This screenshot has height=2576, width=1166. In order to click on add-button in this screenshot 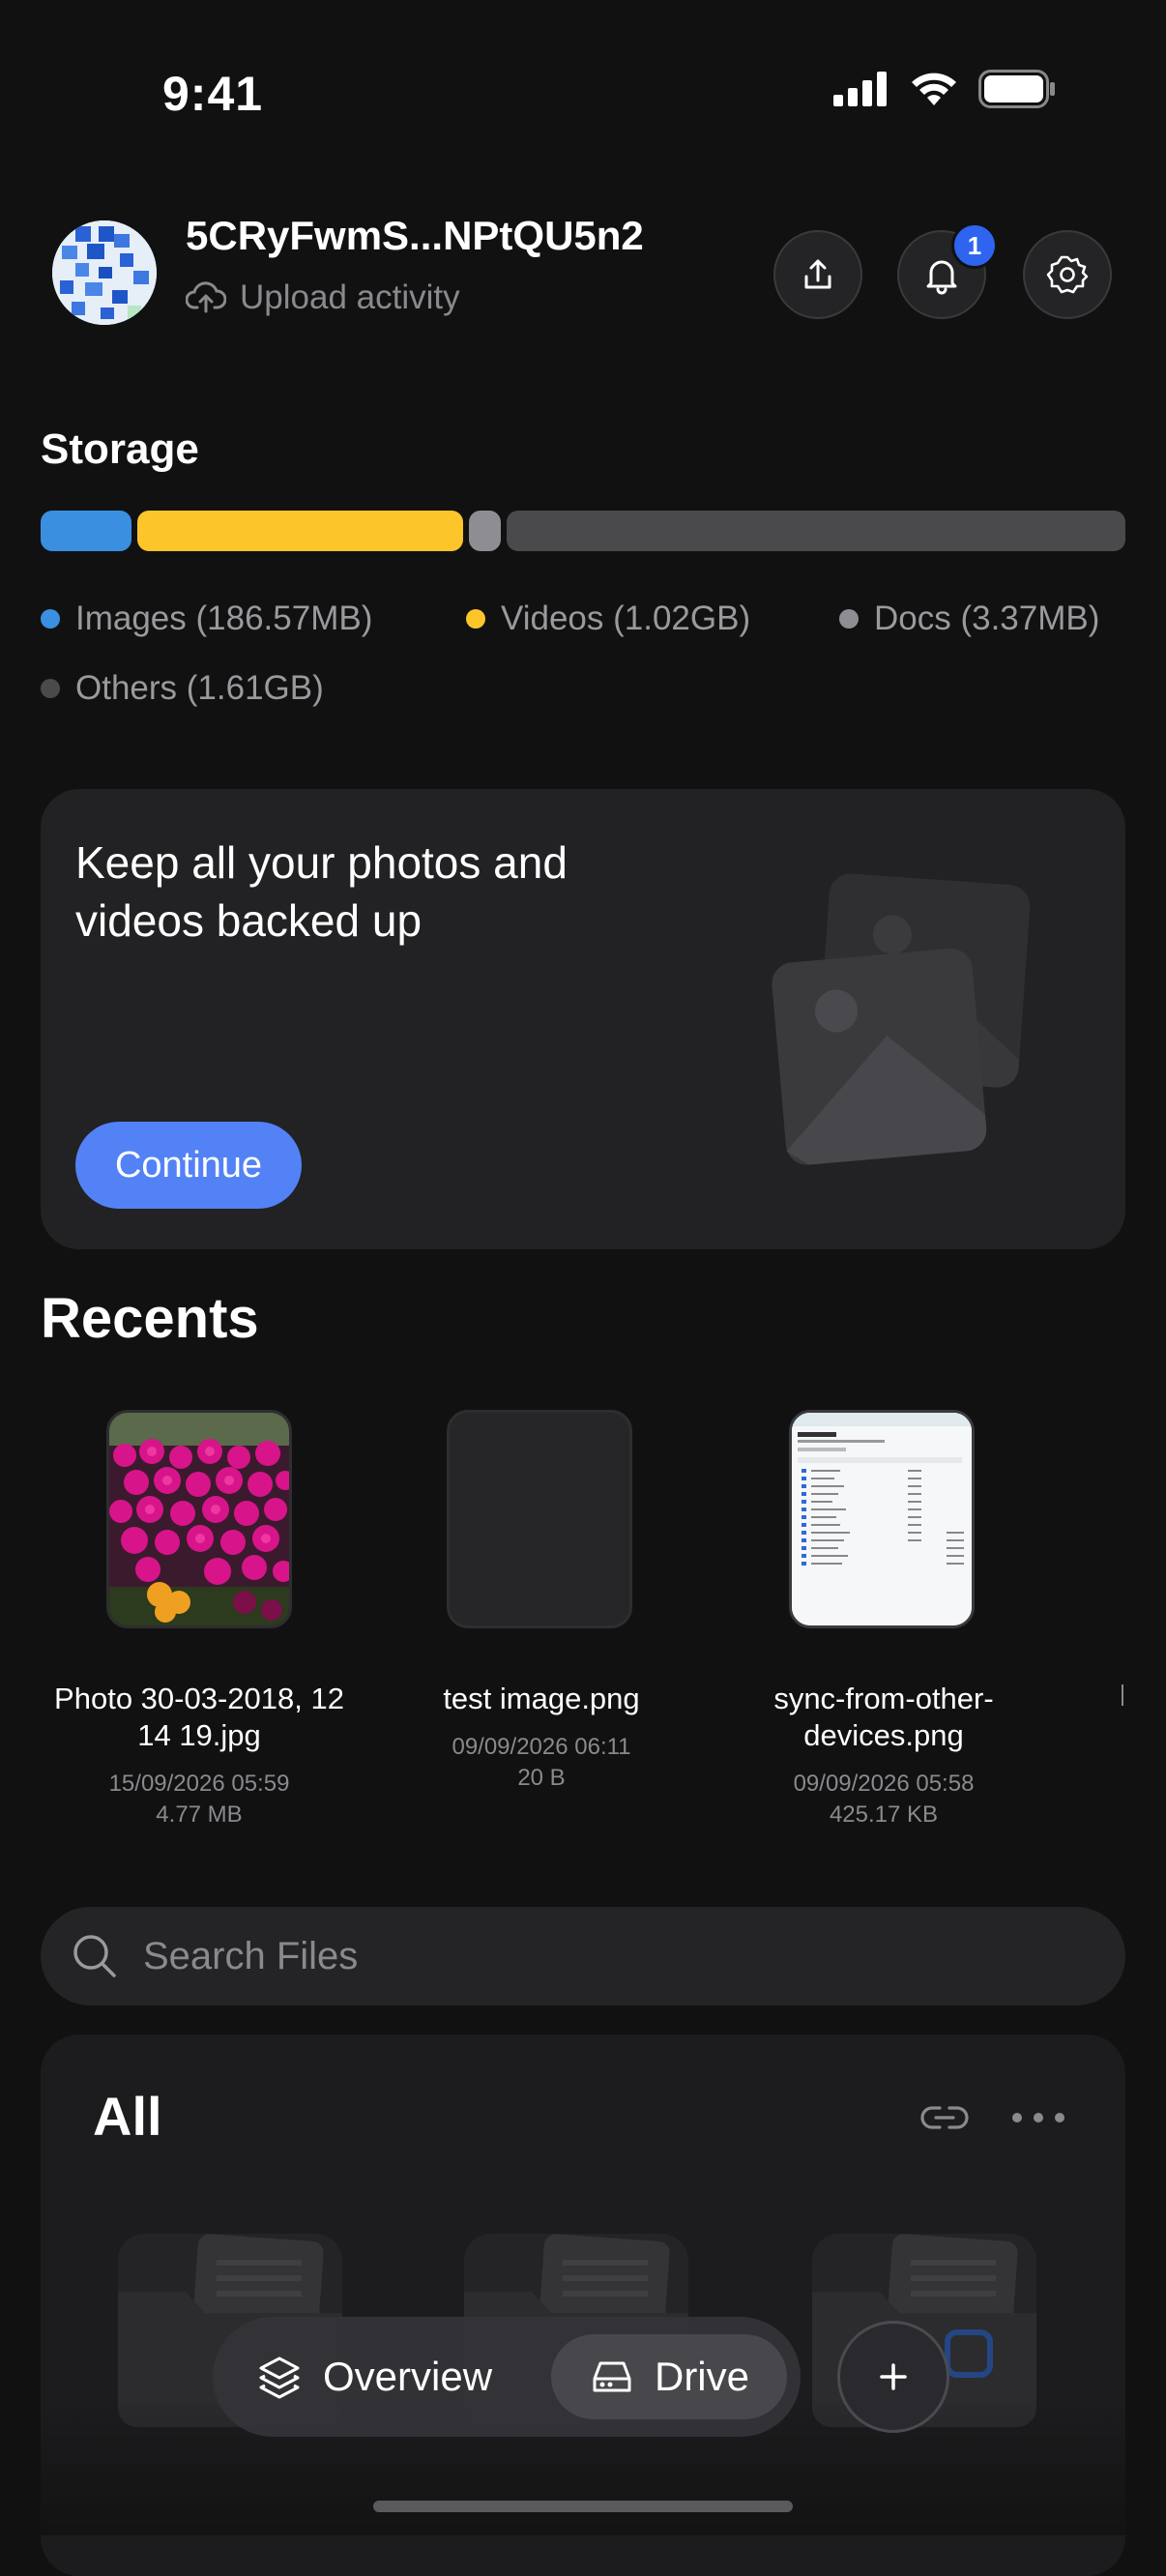, I will do `click(893, 2377)`.